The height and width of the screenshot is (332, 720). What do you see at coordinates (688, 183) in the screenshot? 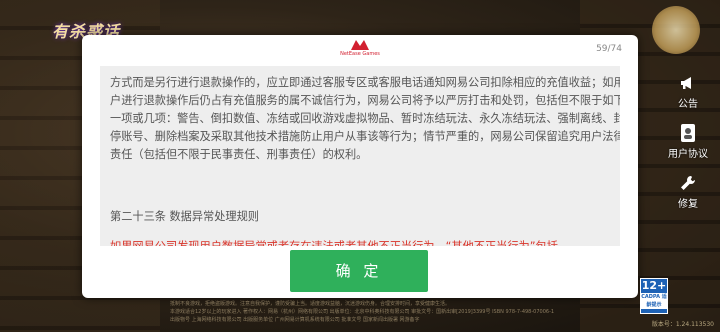
I see `wrench-icon` at bounding box center [688, 183].